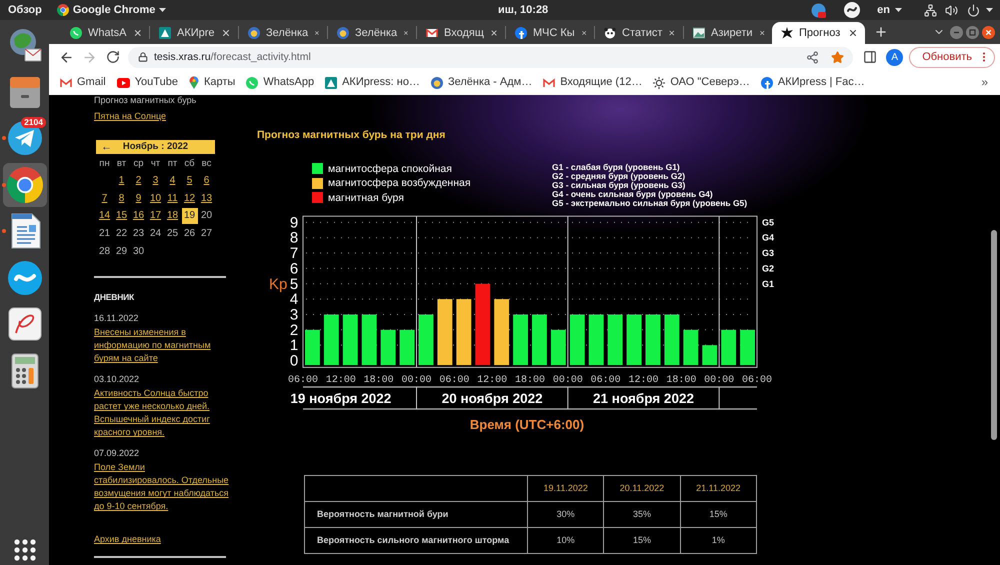 The image size is (1000, 565). Describe the element at coordinates (162, 413) in the screenshot. I see `diary-entry-link: Активность Солнца быстро растет уже несколько дней. Вспышечный индекс достиг красного уровня.` at that location.